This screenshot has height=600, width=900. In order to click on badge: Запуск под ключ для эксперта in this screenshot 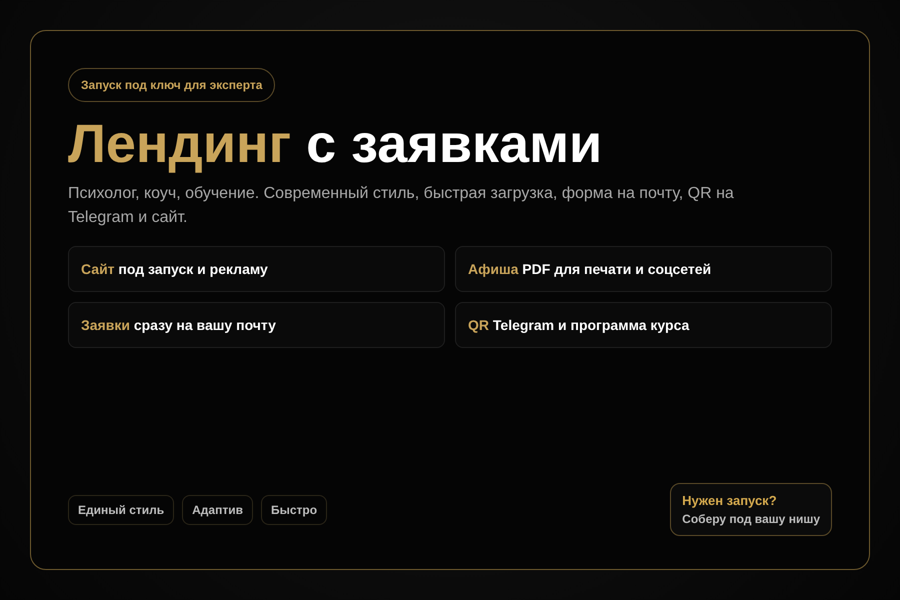, I will do `click(172, 85)`.